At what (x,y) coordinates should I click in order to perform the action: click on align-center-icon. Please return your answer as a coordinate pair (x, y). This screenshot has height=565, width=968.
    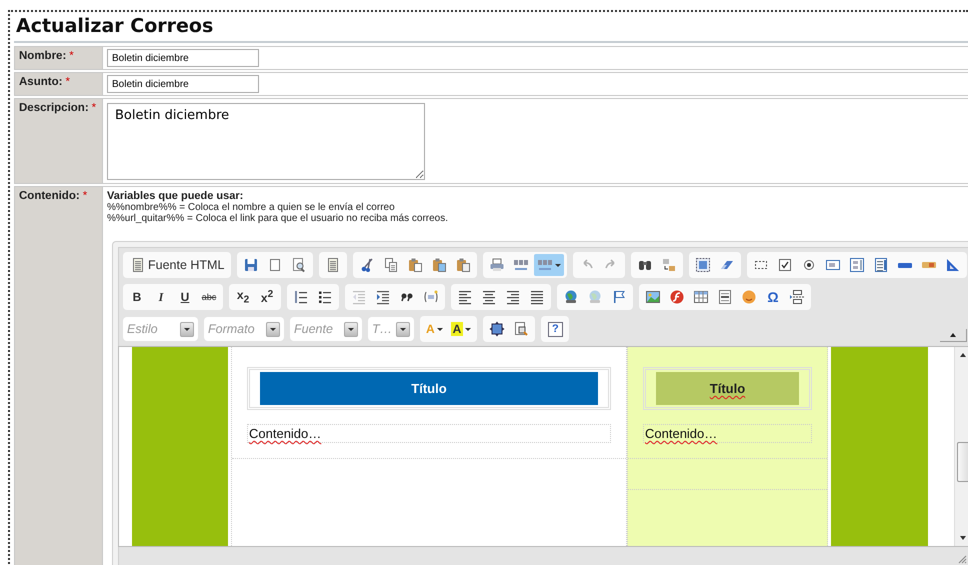
    Looking at the image, I should click on (489, 297).